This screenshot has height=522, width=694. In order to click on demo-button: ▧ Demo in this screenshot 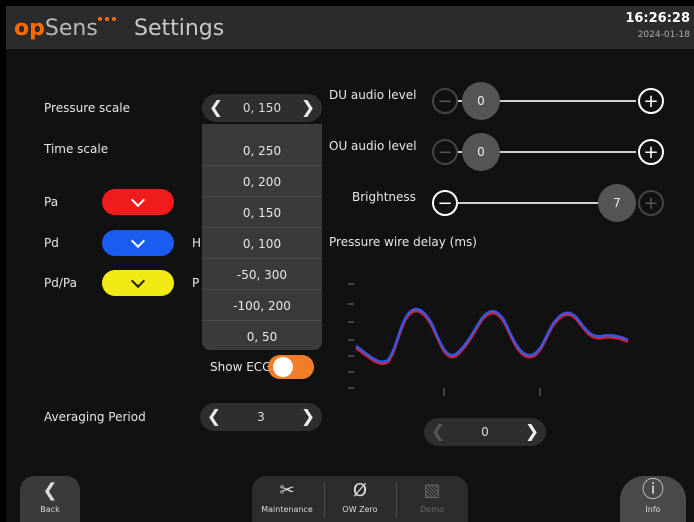, I will do `click(432, 499)`.